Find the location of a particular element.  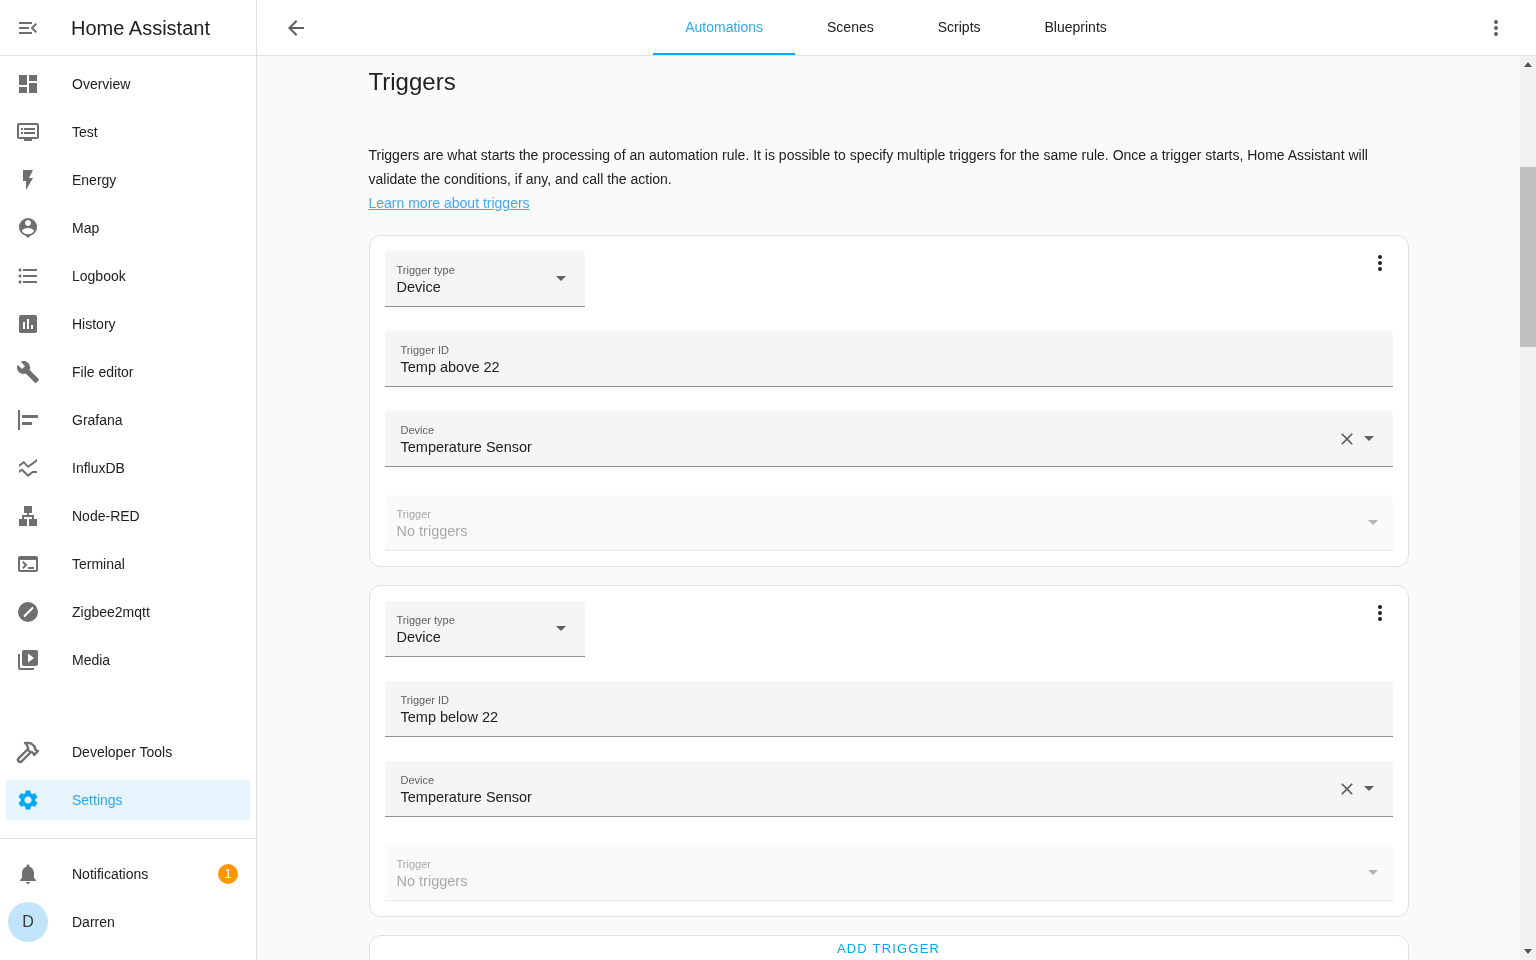

sitemap-icon is located at coordinates (28, 516).